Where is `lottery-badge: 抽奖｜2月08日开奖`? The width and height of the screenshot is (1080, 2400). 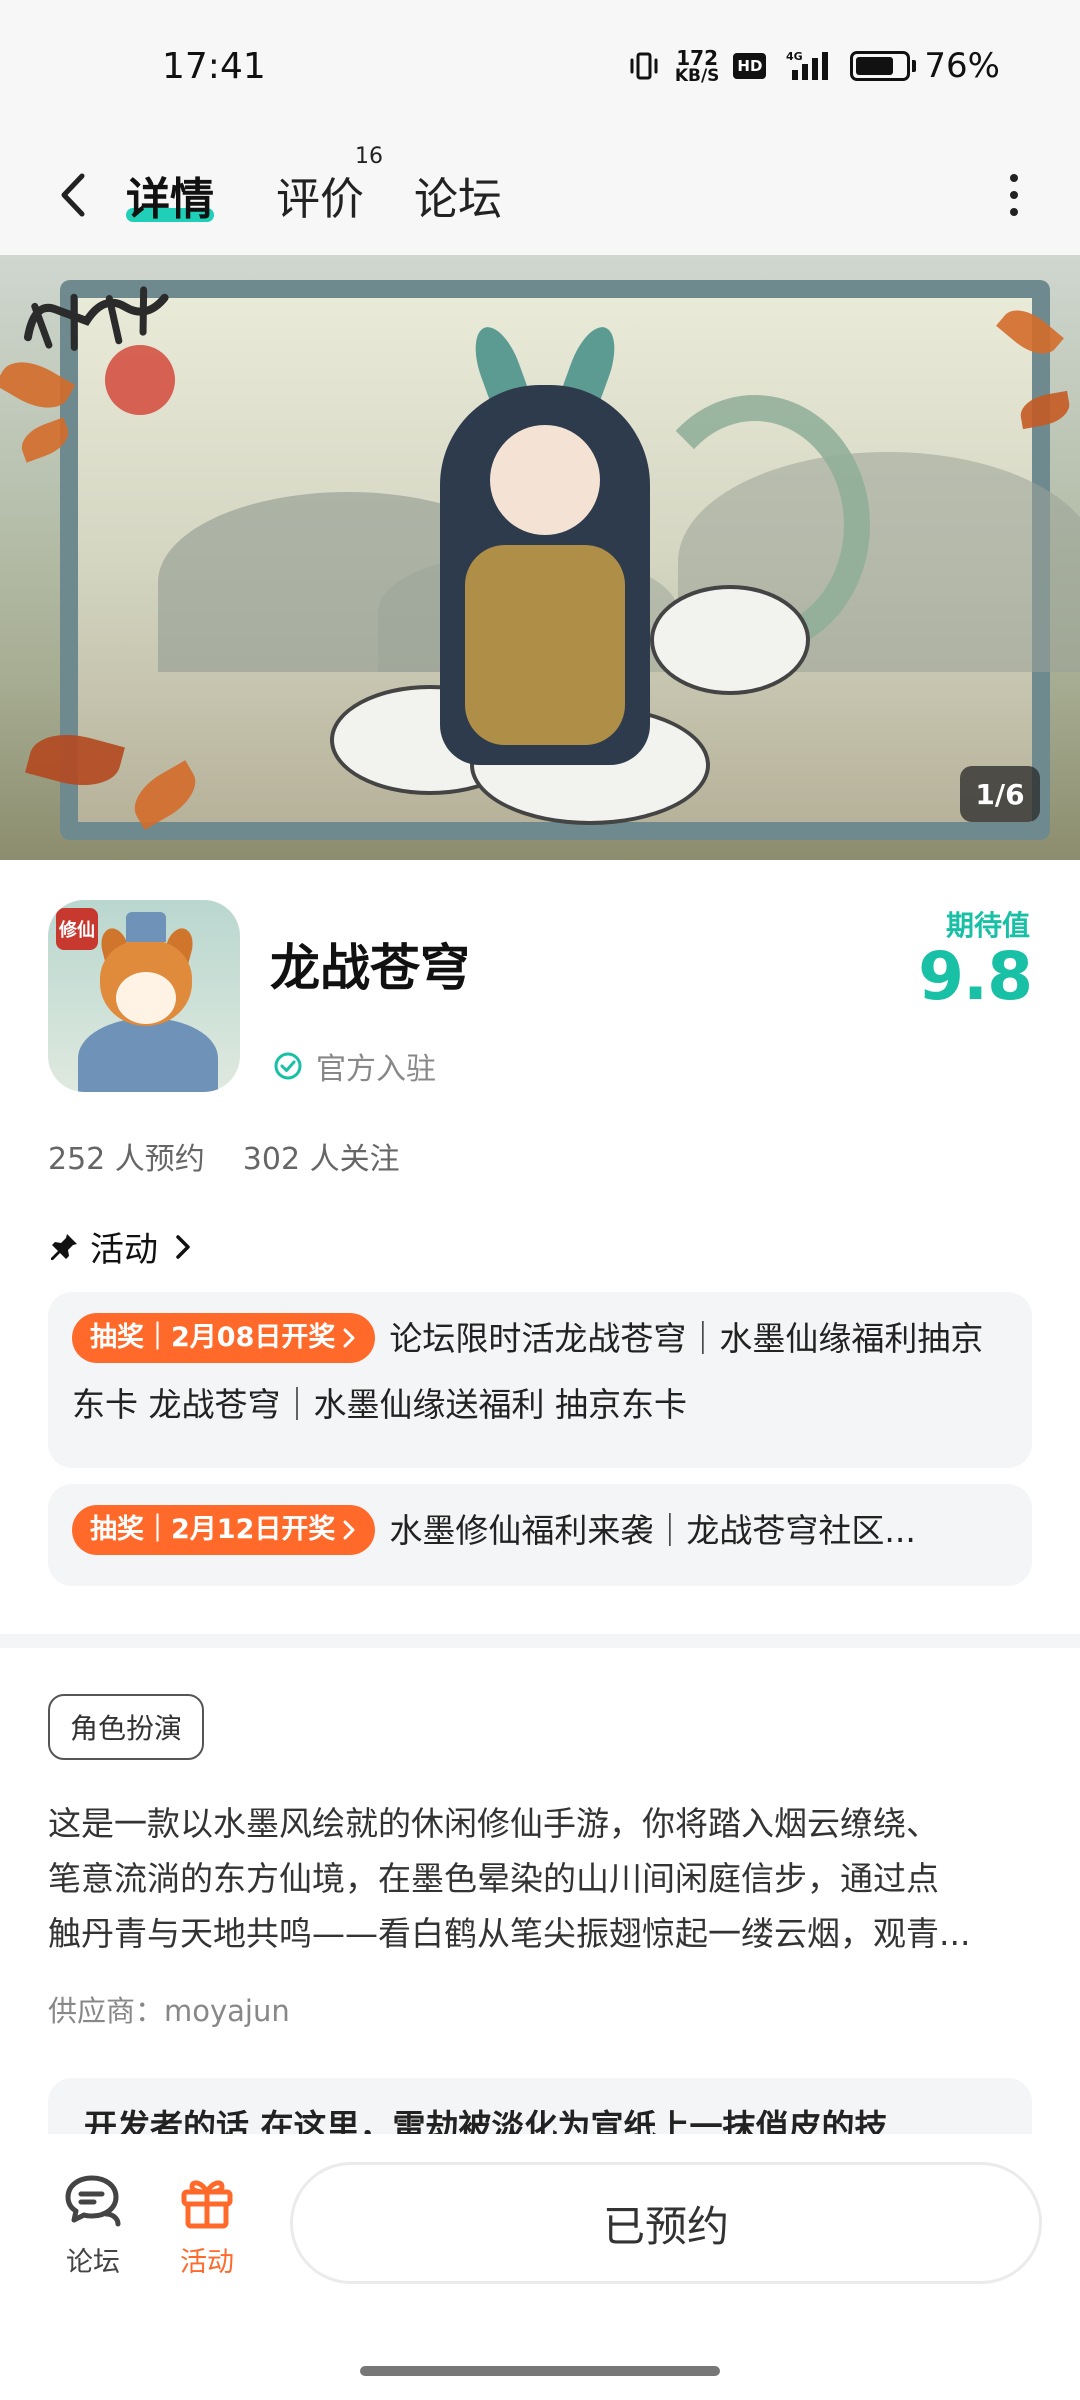 lottery-badge: 抽奖｜2月08日开奖 is located at coordinates (224, 1337).